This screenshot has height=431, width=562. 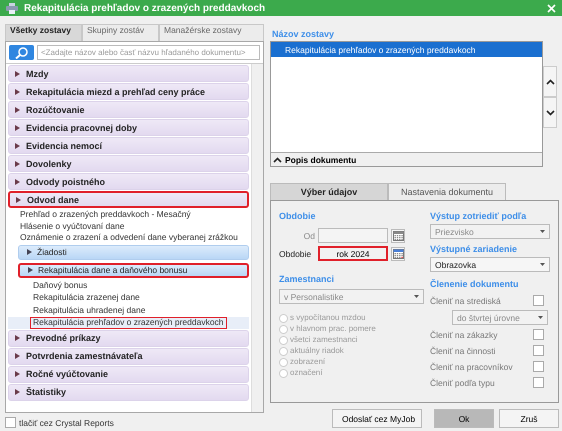 I want to click on group-header: Rekapitulácia miezd a prehľad ceny práce, so click(x=128, y=91).